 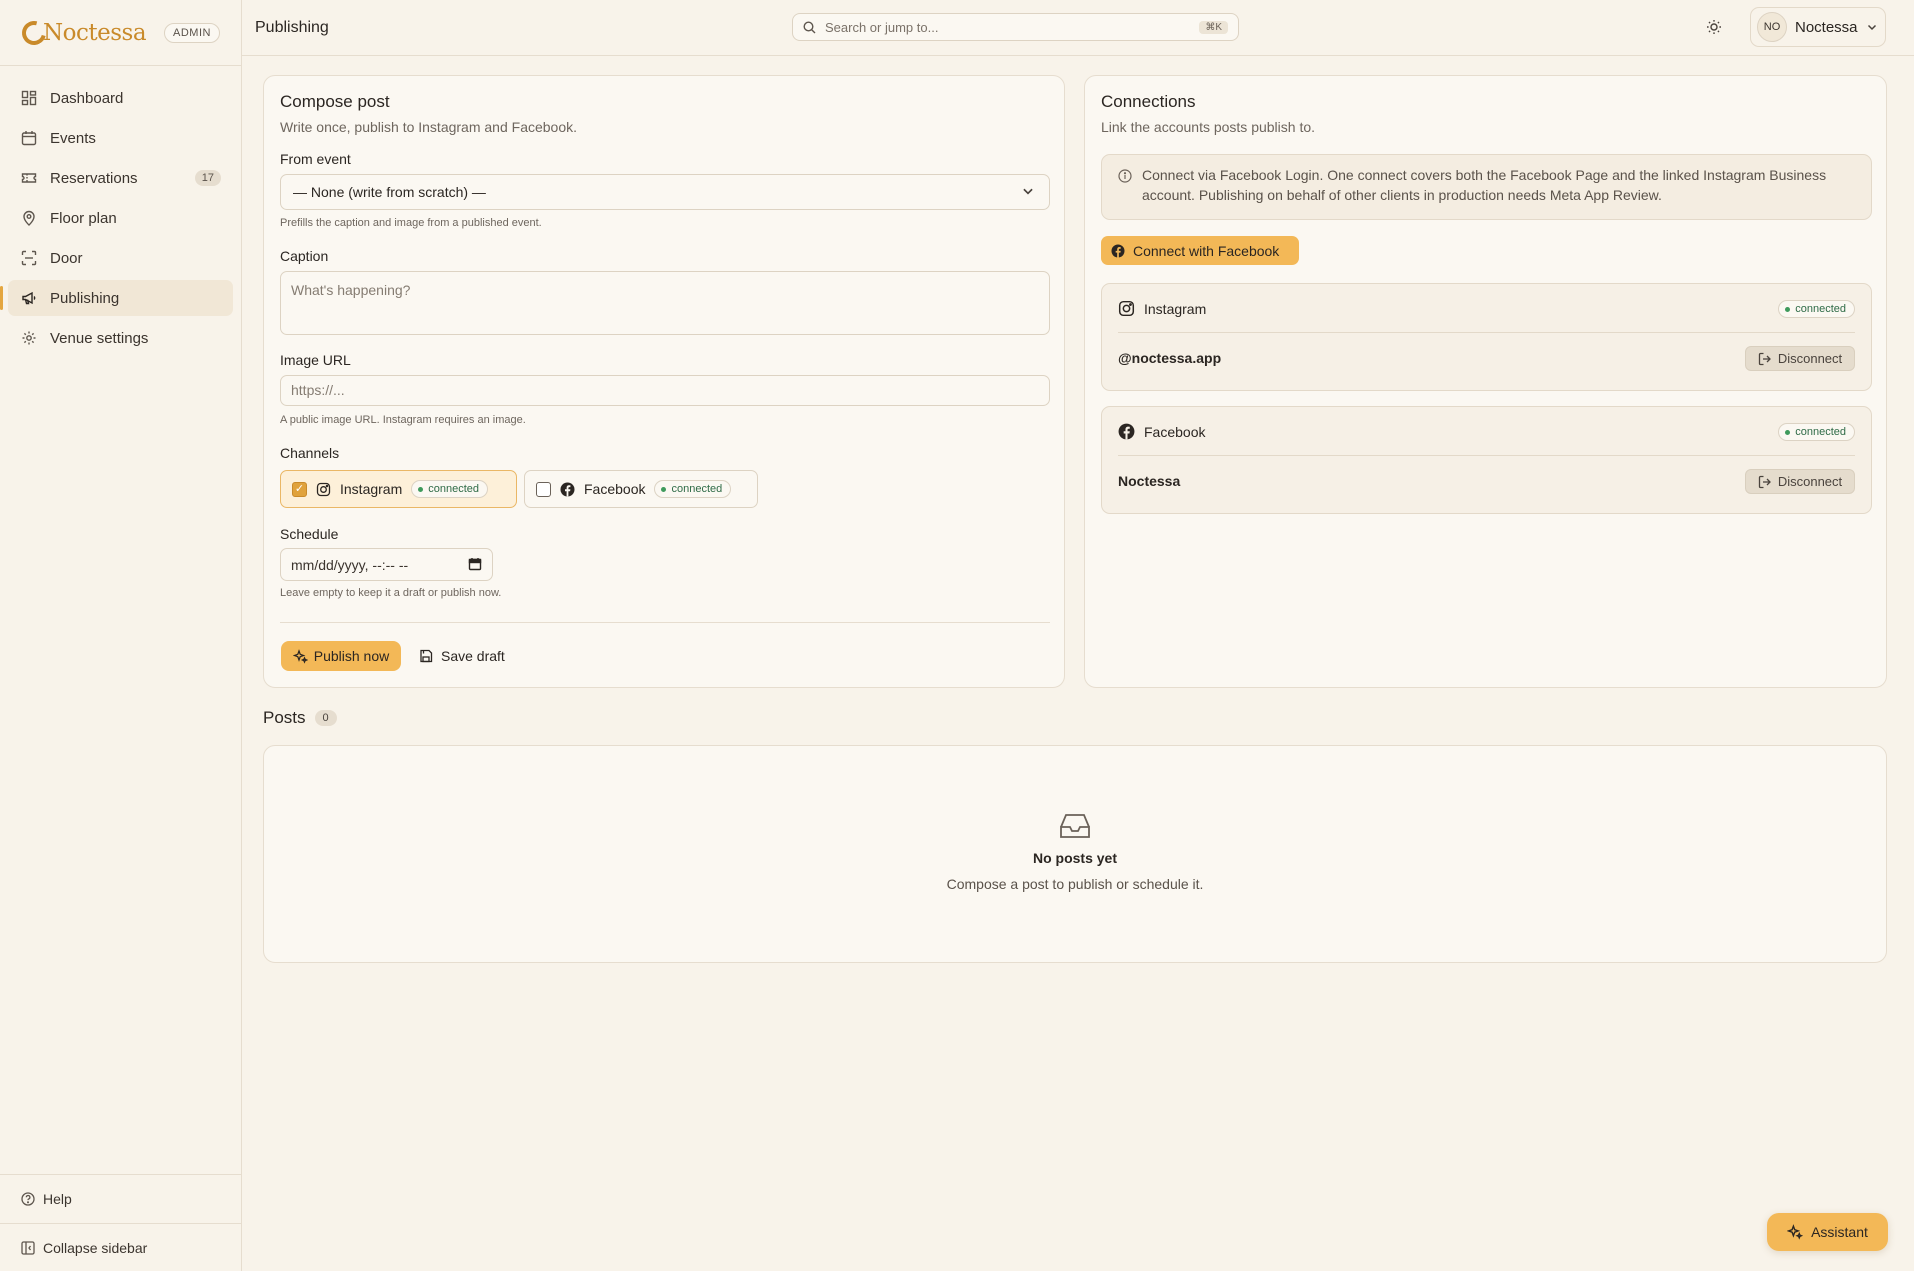 I want to click on account-handle: @noctessa.app, so click(x=1170, y=358).